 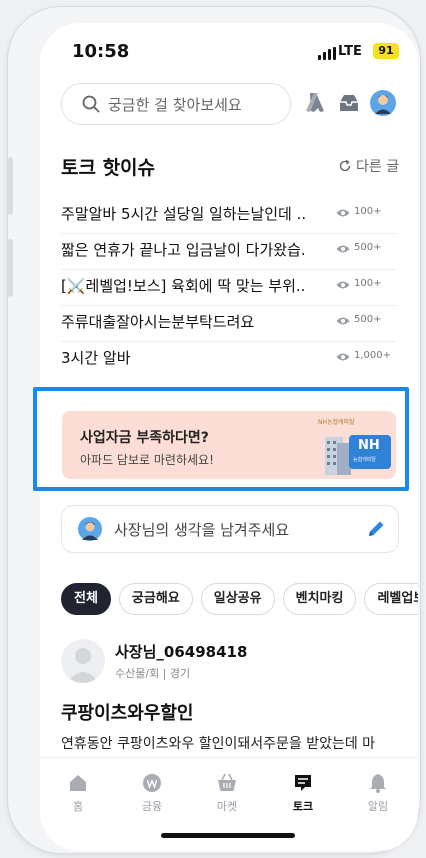 What do you see at coordinates (391, 599) in the screenshot?
I see `chip-levelup-boss: 레벨업보스` at bounding box center [391, 599].